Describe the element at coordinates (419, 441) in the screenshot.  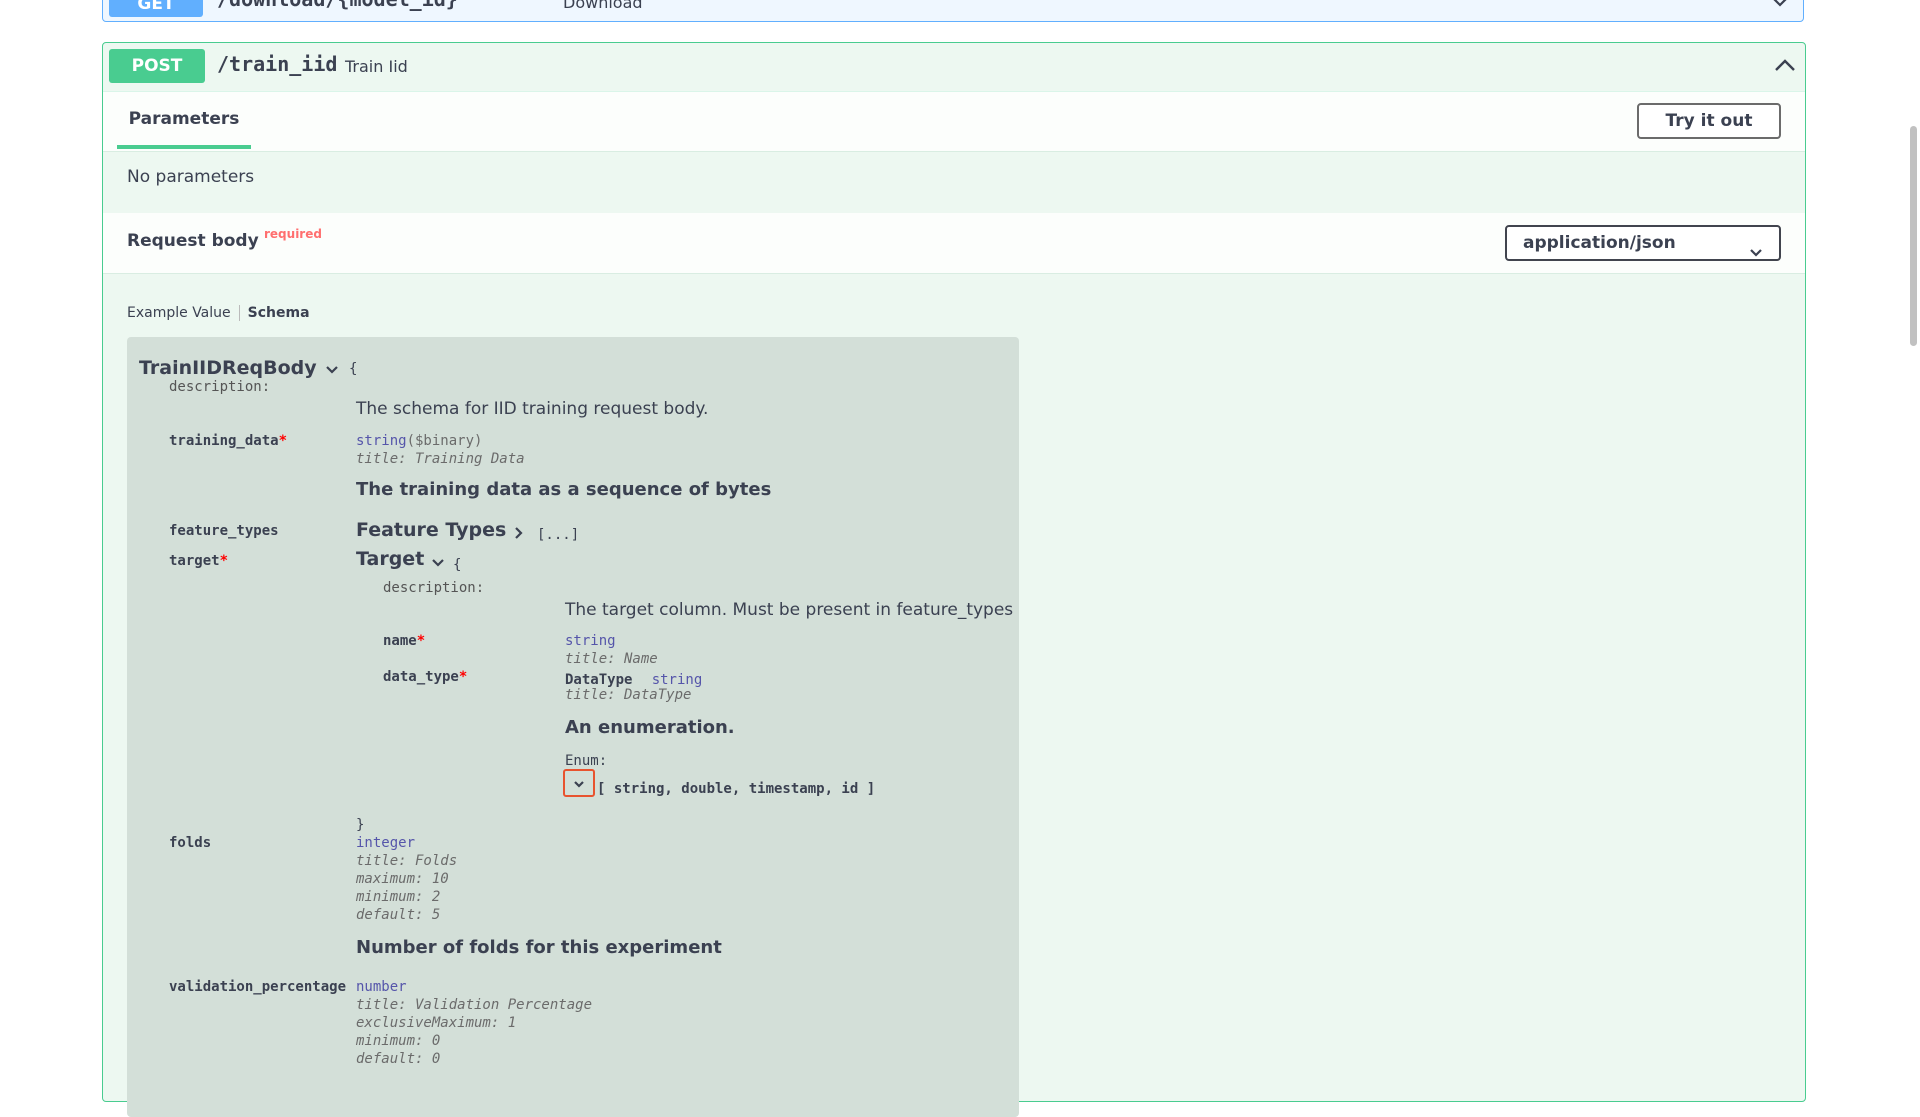
I see `training-data-type: string($binary)` at that location.